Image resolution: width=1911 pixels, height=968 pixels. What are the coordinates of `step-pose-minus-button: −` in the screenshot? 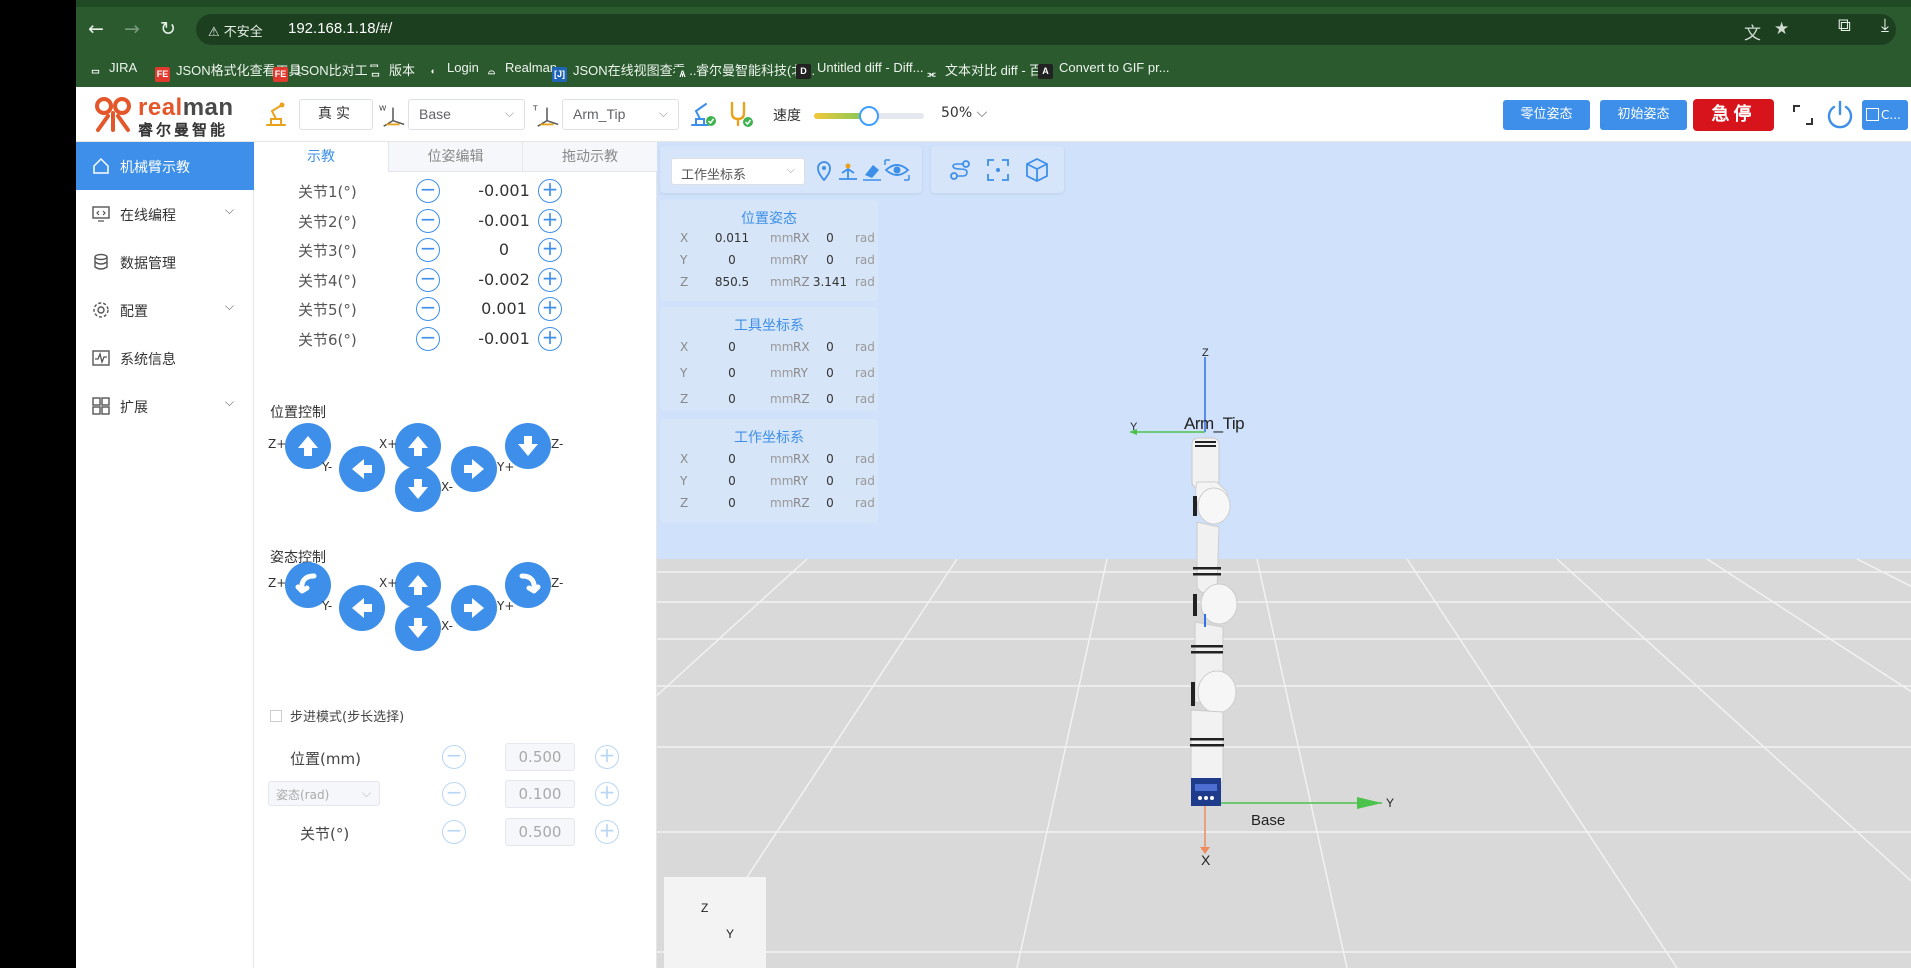 It's located at (454, 794).